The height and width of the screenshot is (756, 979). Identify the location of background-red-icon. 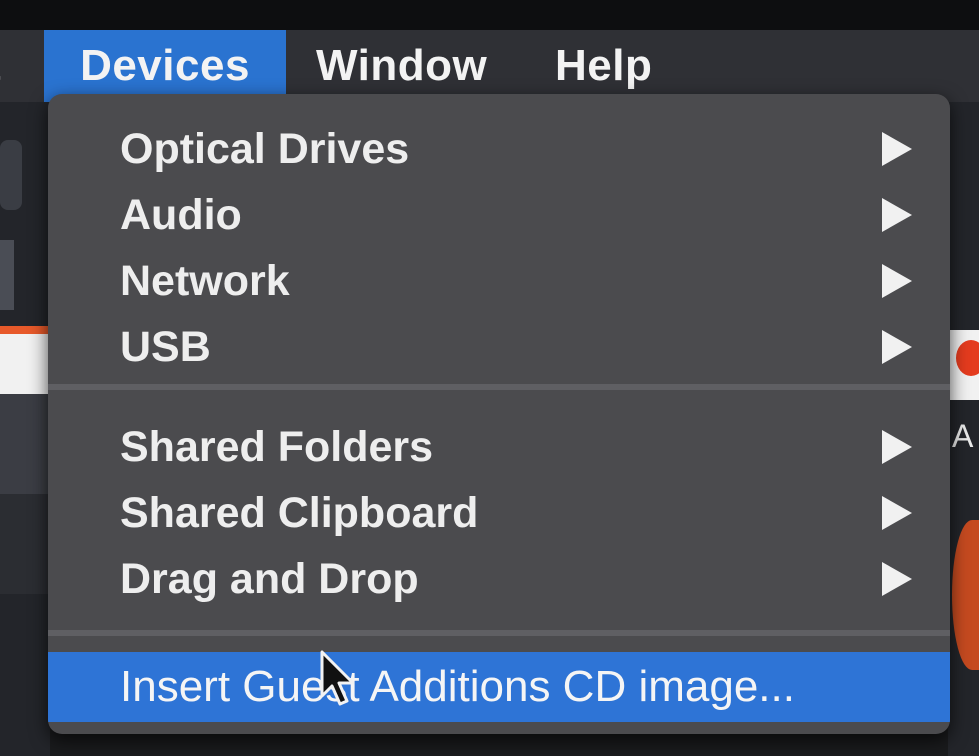
(967, 358).